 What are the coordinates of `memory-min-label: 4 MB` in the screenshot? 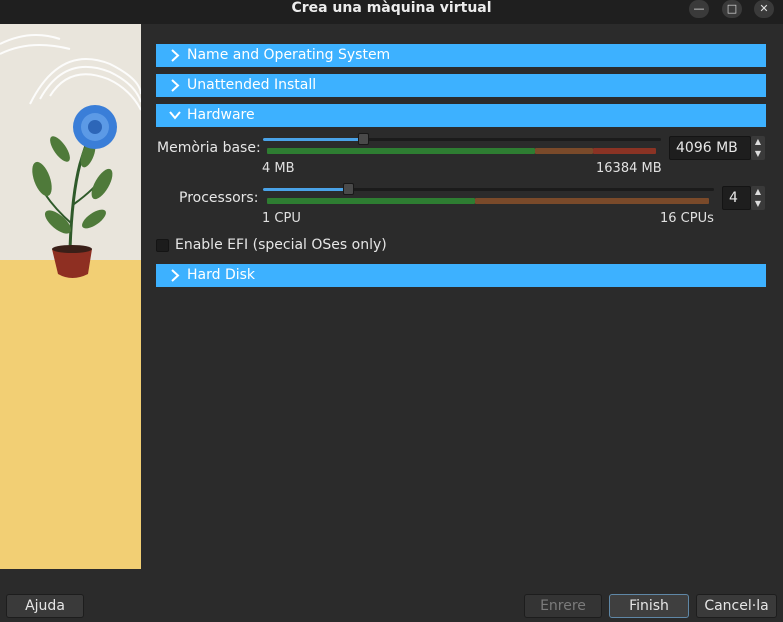 It's located at (278, 168).